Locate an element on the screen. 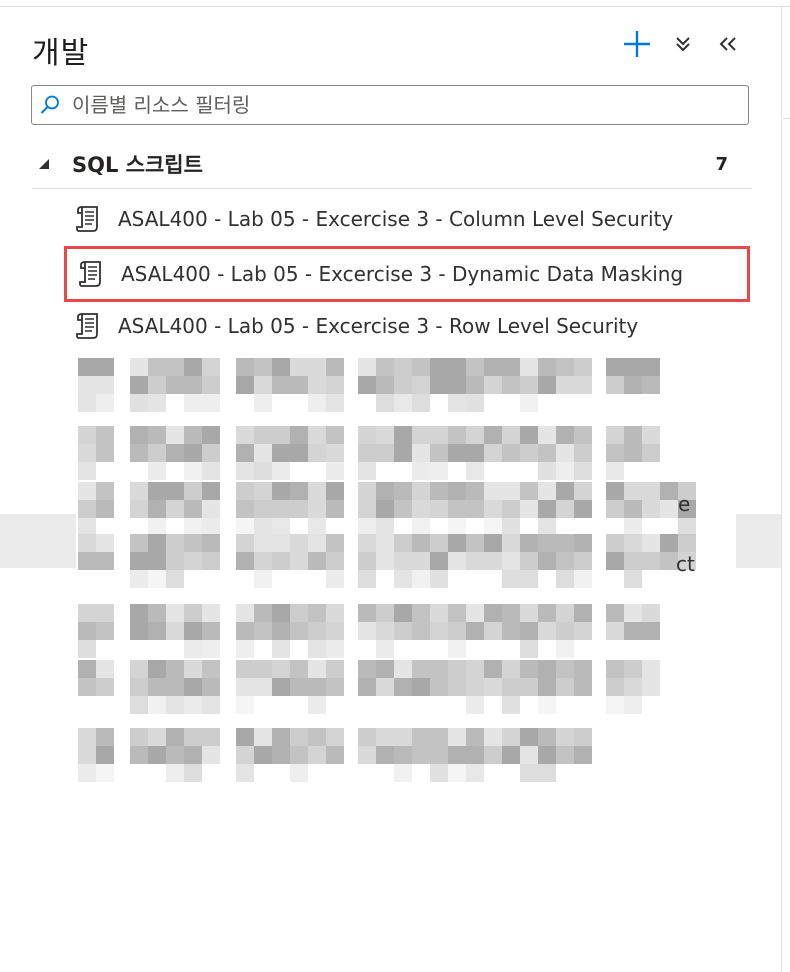 The image size is (790, 972). caret-down-icon is located at coordinates (47, 164).